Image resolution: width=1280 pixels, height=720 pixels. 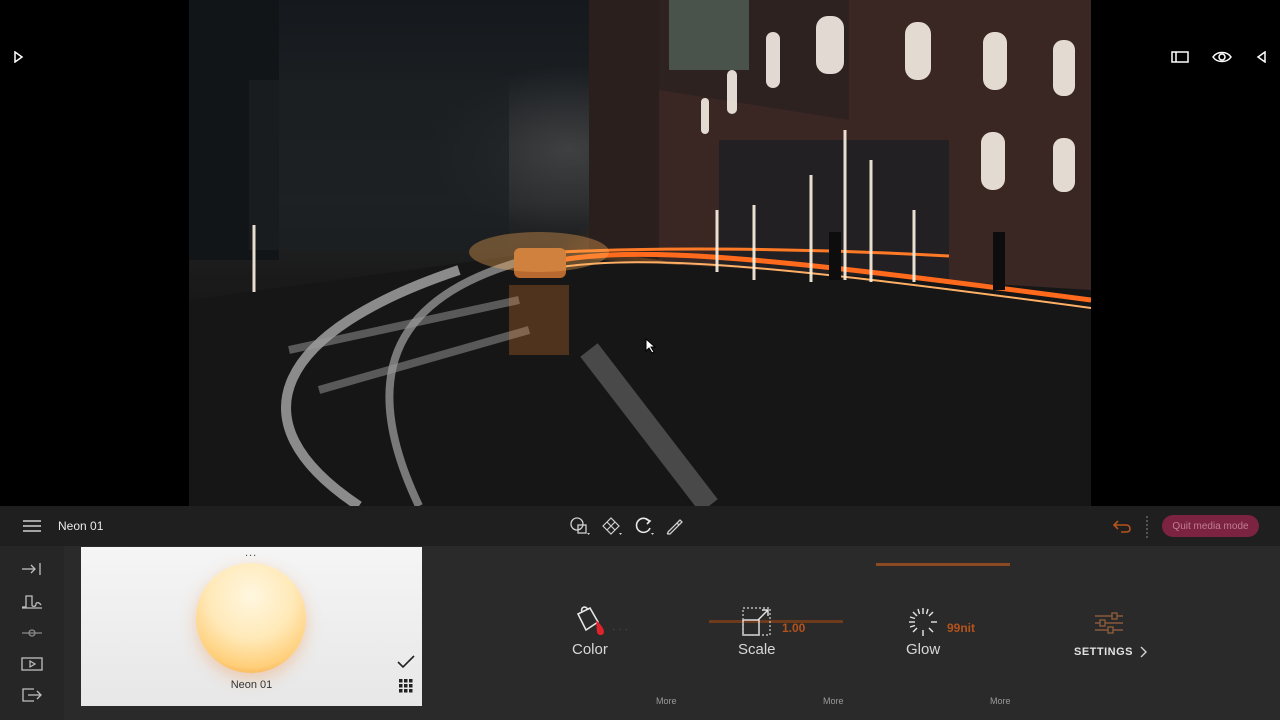 I want to click on settings-button: SETTINGS, so click(x=1111, y=652).